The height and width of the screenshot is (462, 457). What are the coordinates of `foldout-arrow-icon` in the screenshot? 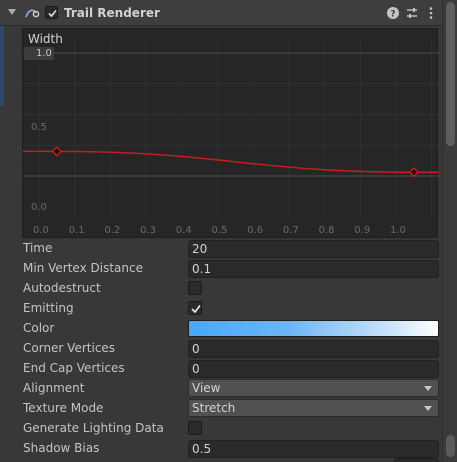 It's located at (12, 12).